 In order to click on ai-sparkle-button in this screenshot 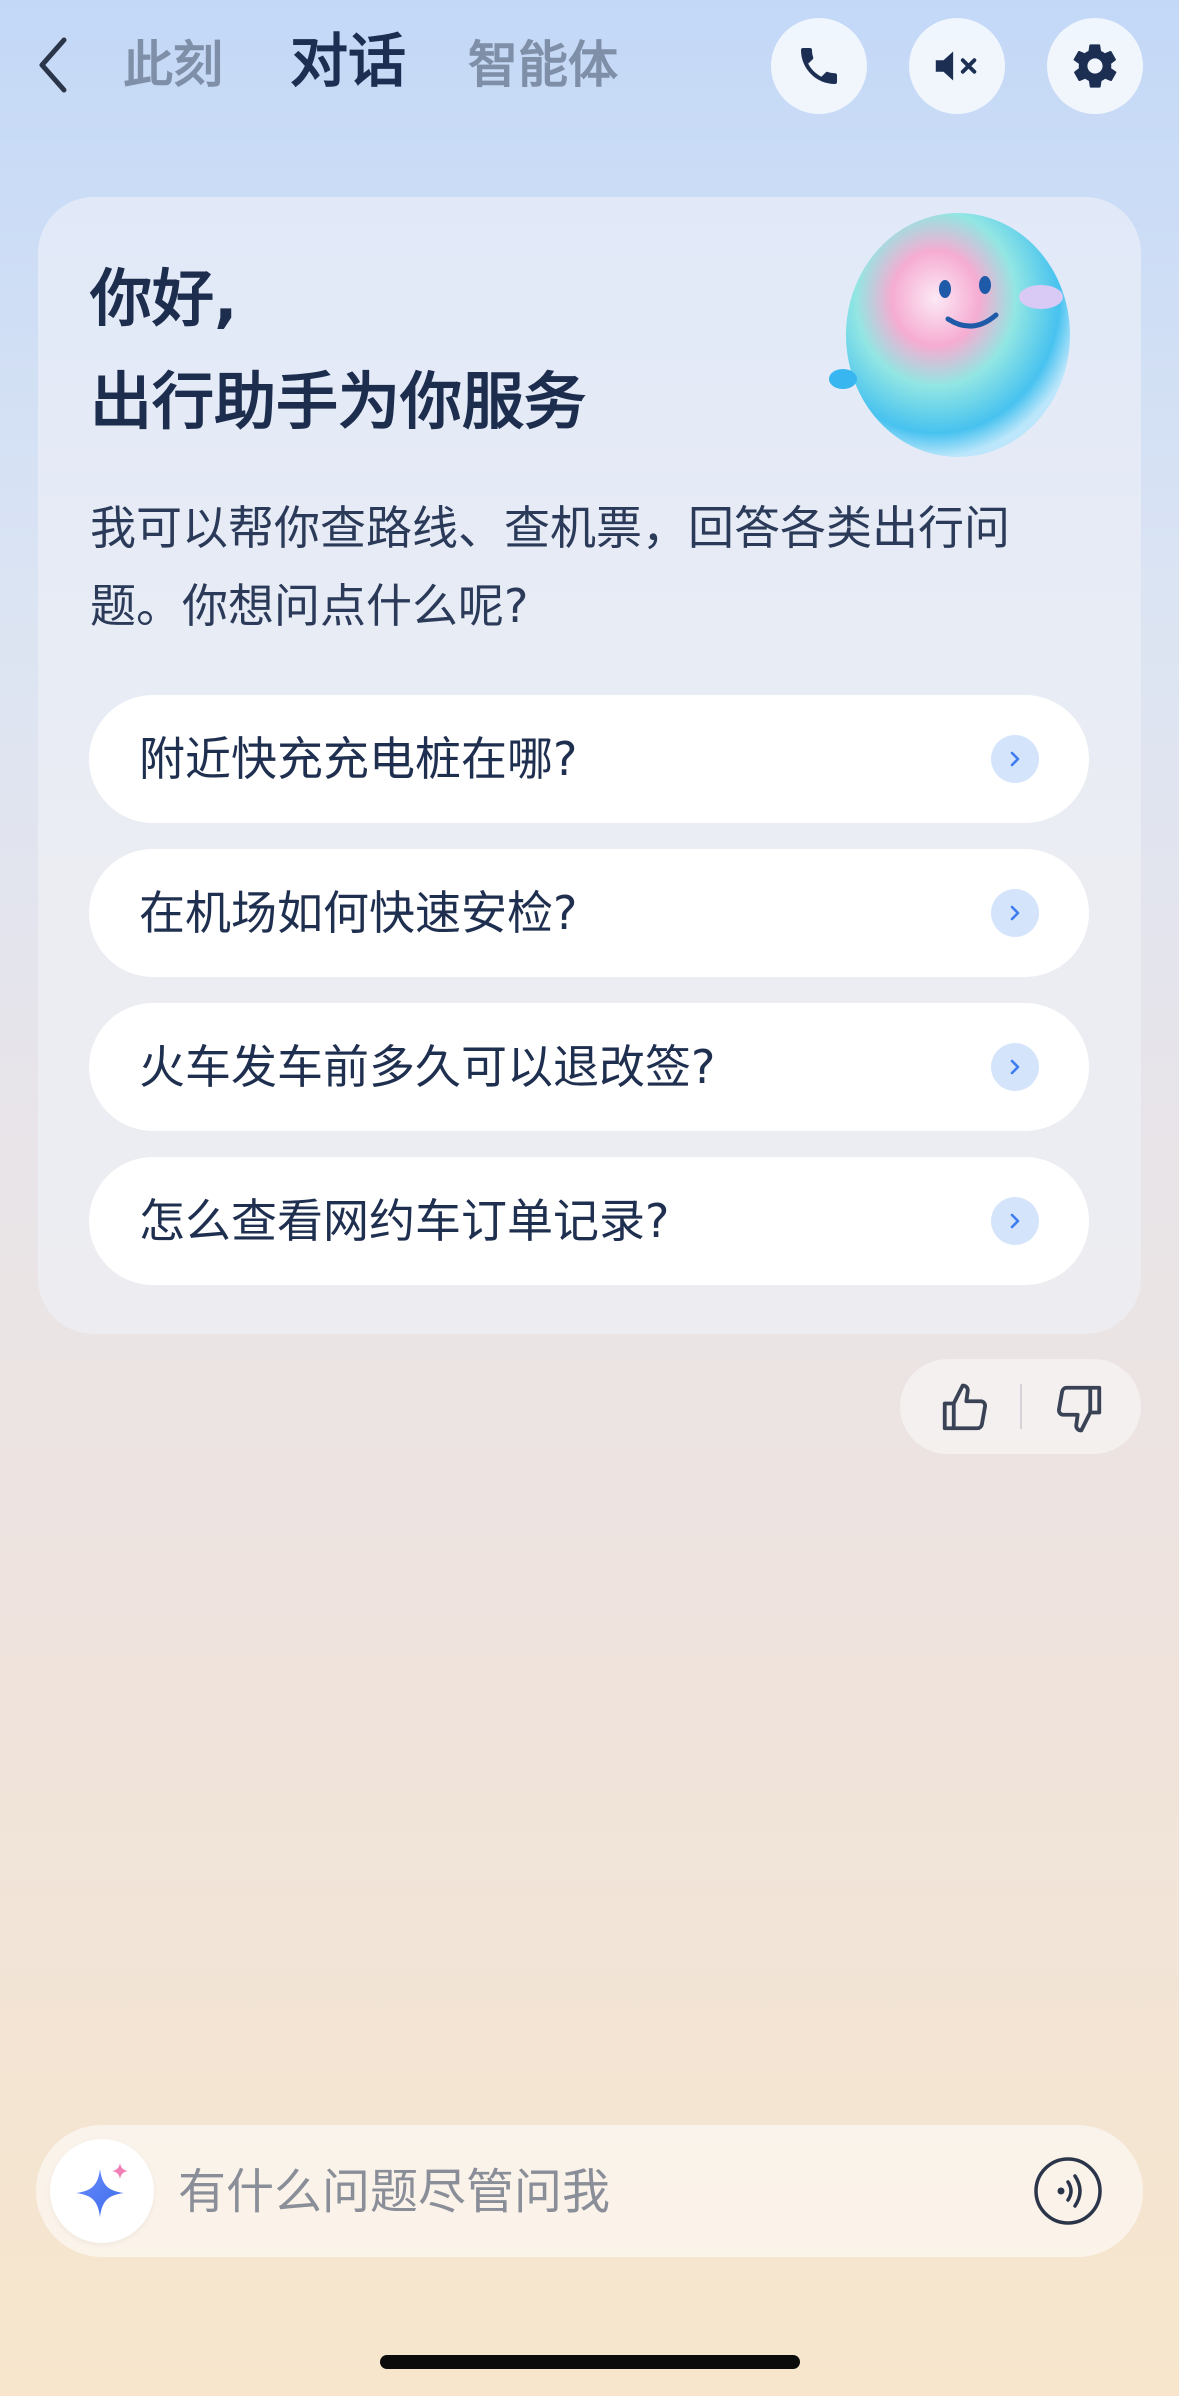, I will do `click(102, 2191)`.